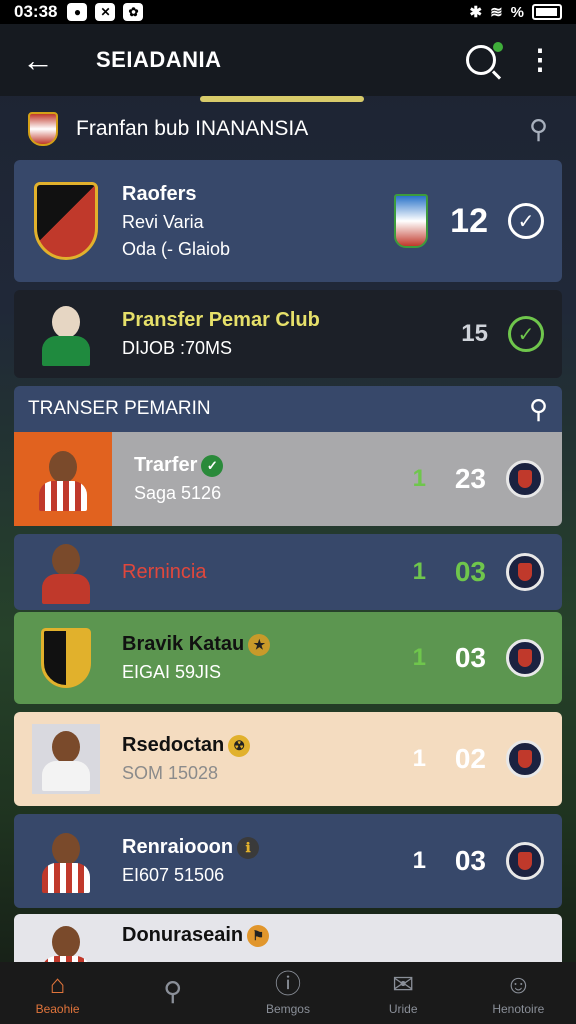  Describe the element at coordinates (518, 1009) in the screenshot. I see `nav-label: Henotoire` at that location.